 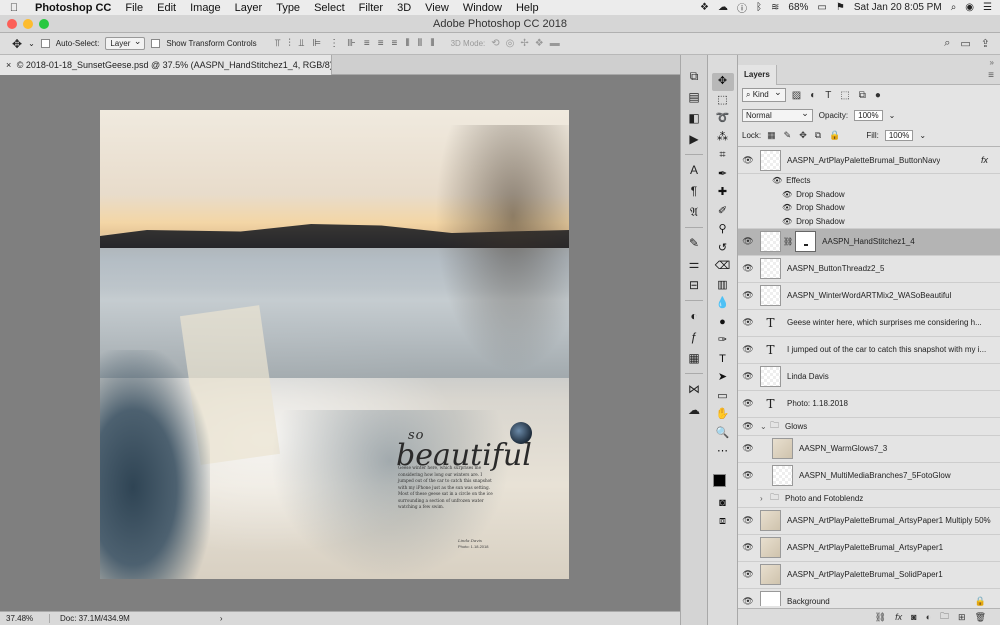 I want to click on paragraph-panel-icon: ¶, so click(x=694, y=191).